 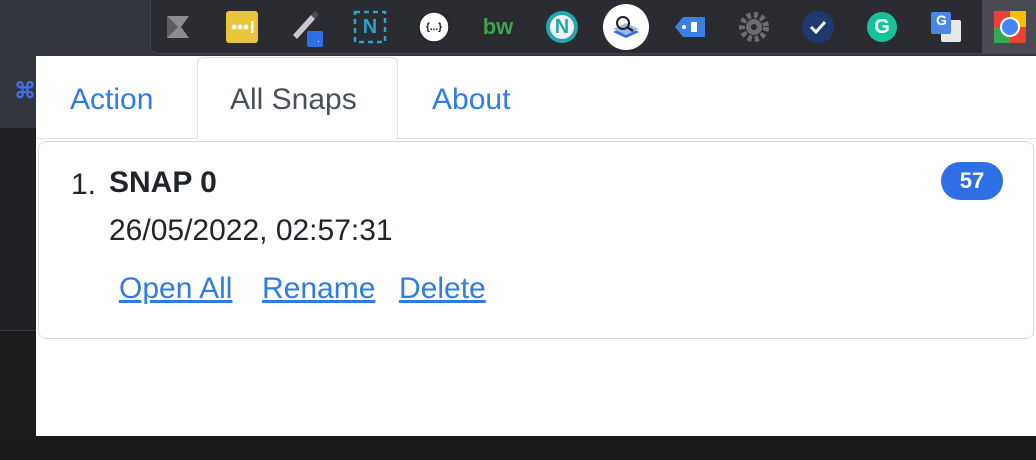 I want to click on tag-icon, so click(x=690, y=27).